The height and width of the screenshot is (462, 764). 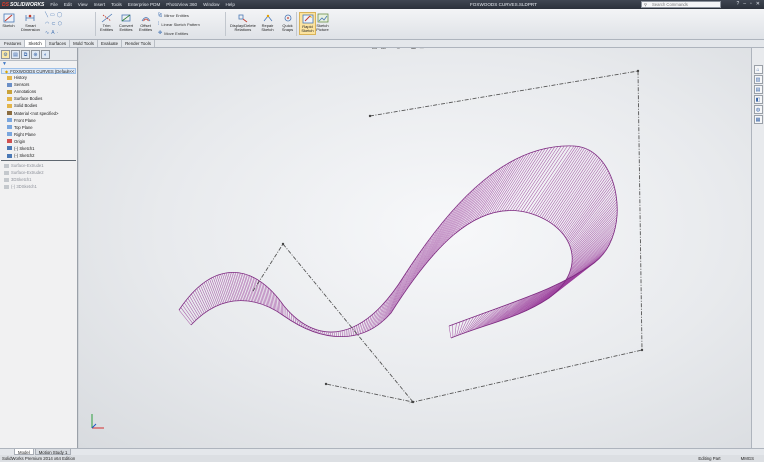 What do you see at coordinates (243, 22) in the screenshot?
I see `display-delete-relations-button: Display/Delete Relations` at bounding box center [243, 22].